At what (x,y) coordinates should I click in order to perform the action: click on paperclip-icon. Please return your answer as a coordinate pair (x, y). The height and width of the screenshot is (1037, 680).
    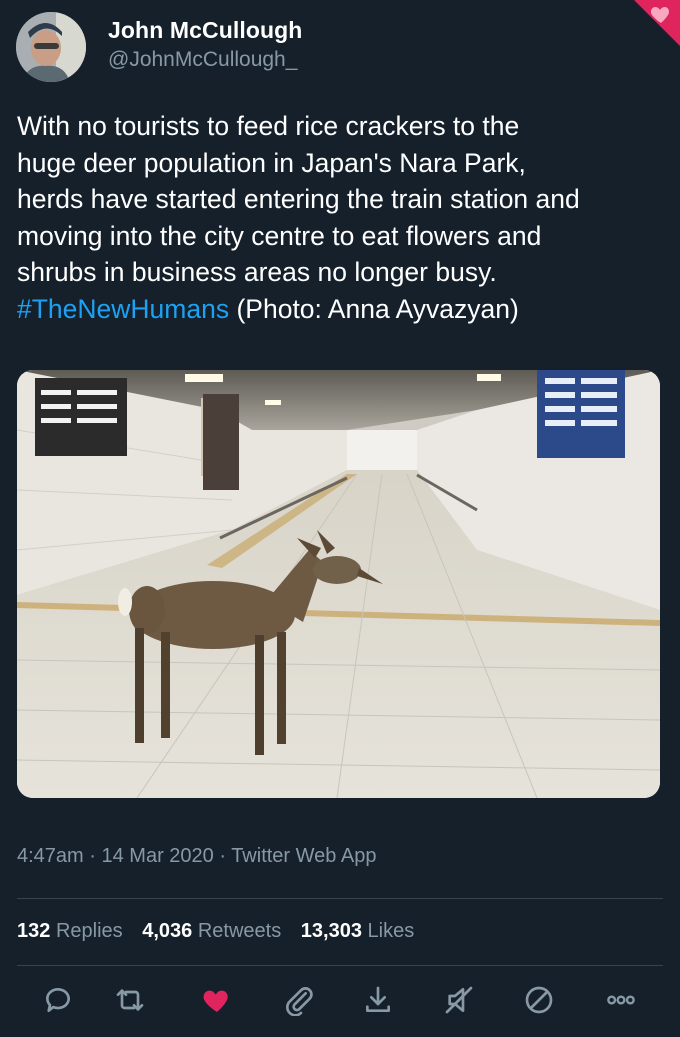
    Looking at the image, I should click on (299, 1001).